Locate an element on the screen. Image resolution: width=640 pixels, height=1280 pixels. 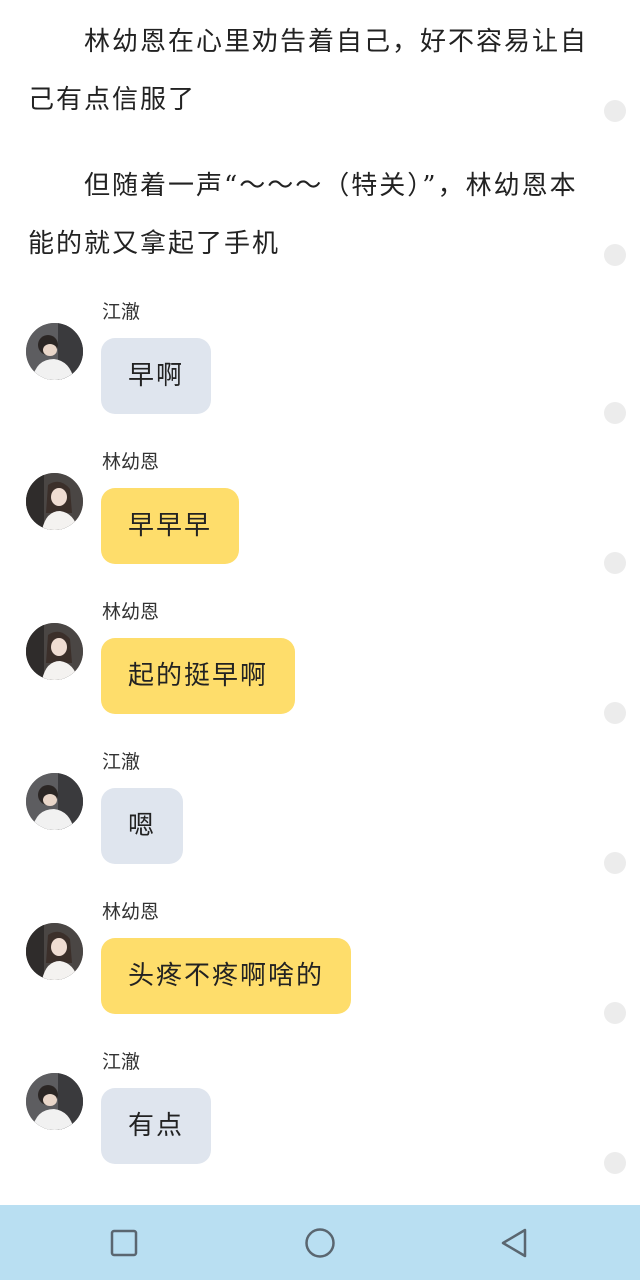
chat-message: 江澈 有点 is located at coordinates (280, 1120).